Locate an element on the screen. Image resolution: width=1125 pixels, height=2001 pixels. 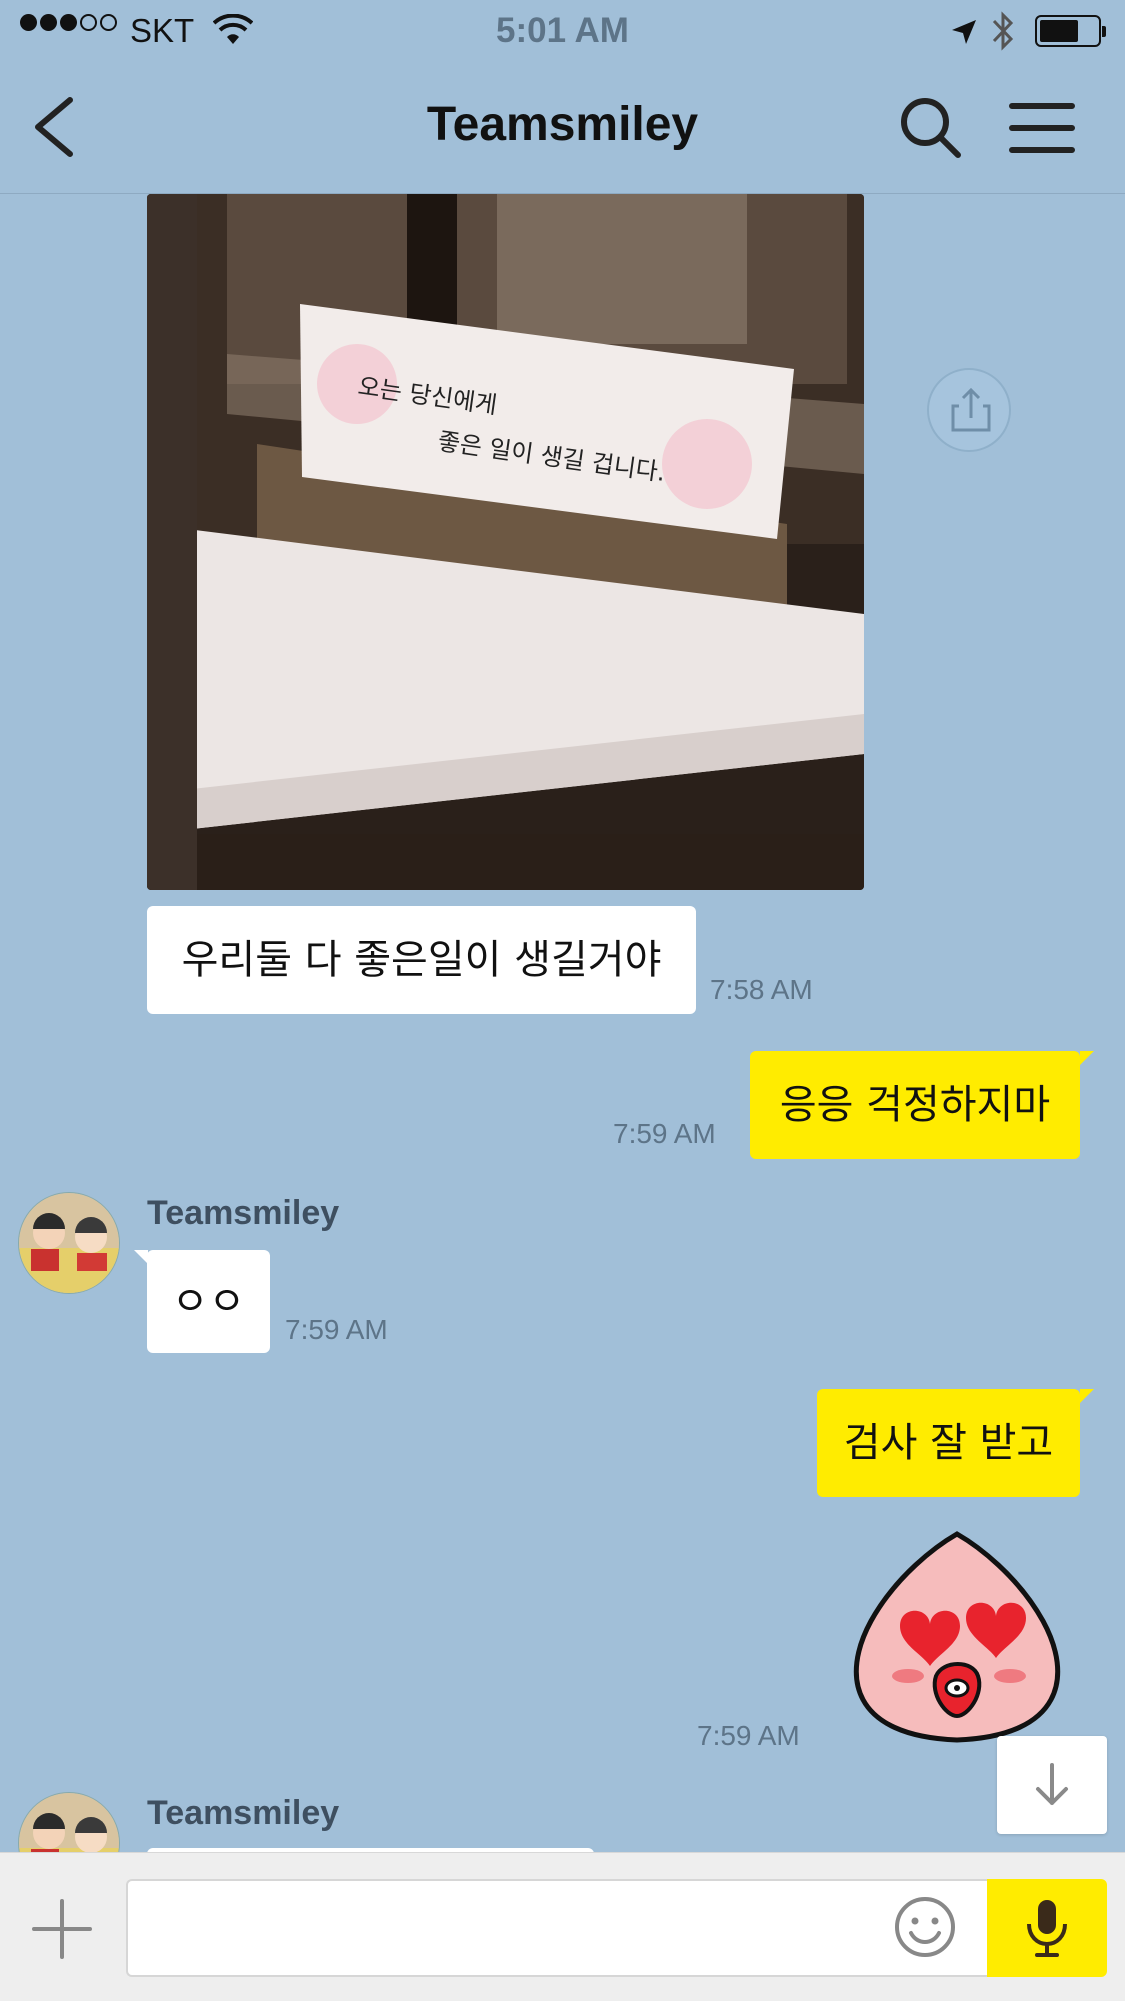
message-time: 7:58 AM is located at coordinates (761, 989).